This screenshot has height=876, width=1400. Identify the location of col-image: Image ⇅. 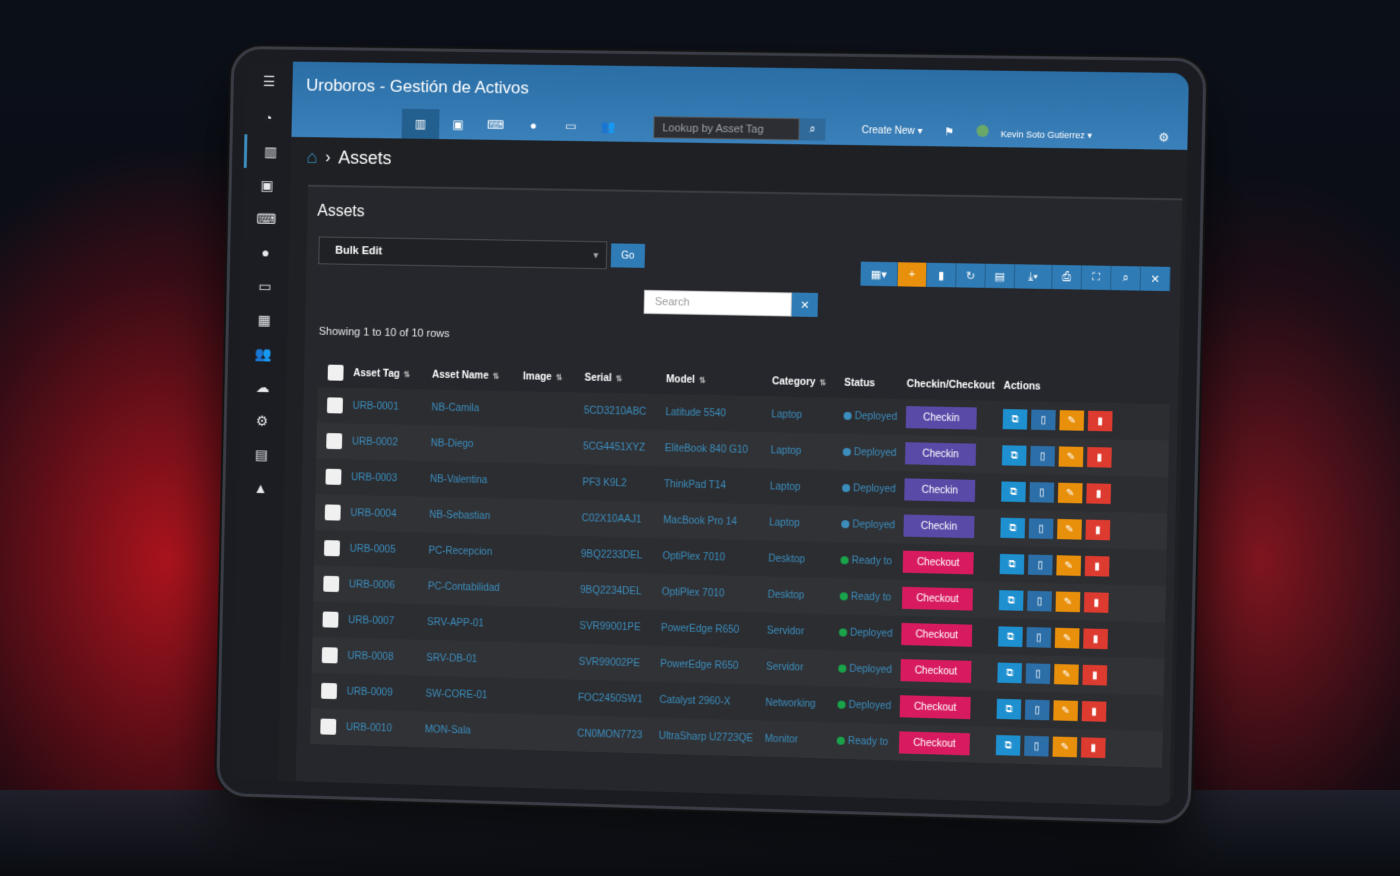
(554, 377).